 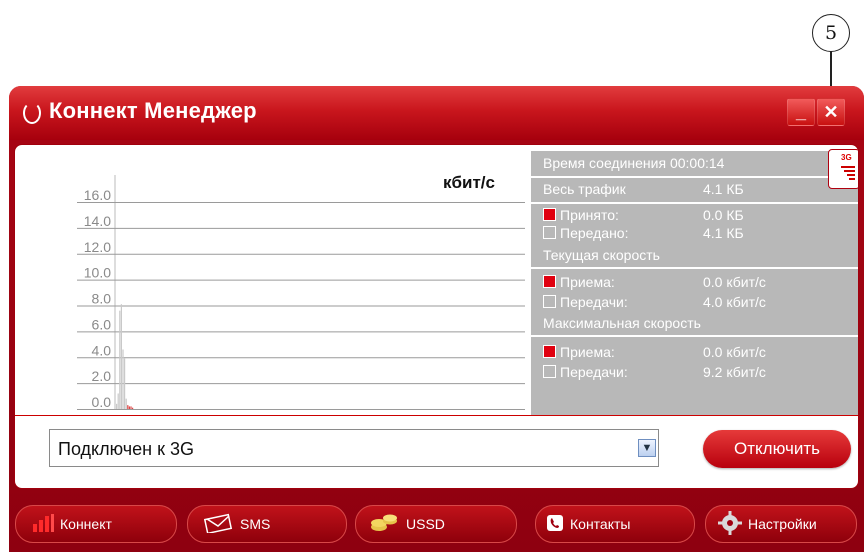 I want to click on minimize-button: _, so click(x=801, y=112).